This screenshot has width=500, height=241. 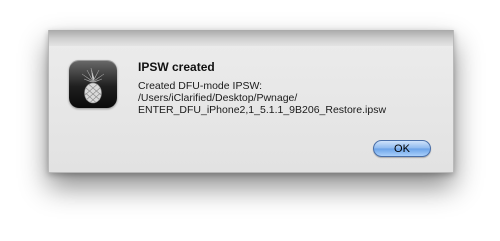 I want to click on dialog-title: IPSW created, so click(x=176, y=67).